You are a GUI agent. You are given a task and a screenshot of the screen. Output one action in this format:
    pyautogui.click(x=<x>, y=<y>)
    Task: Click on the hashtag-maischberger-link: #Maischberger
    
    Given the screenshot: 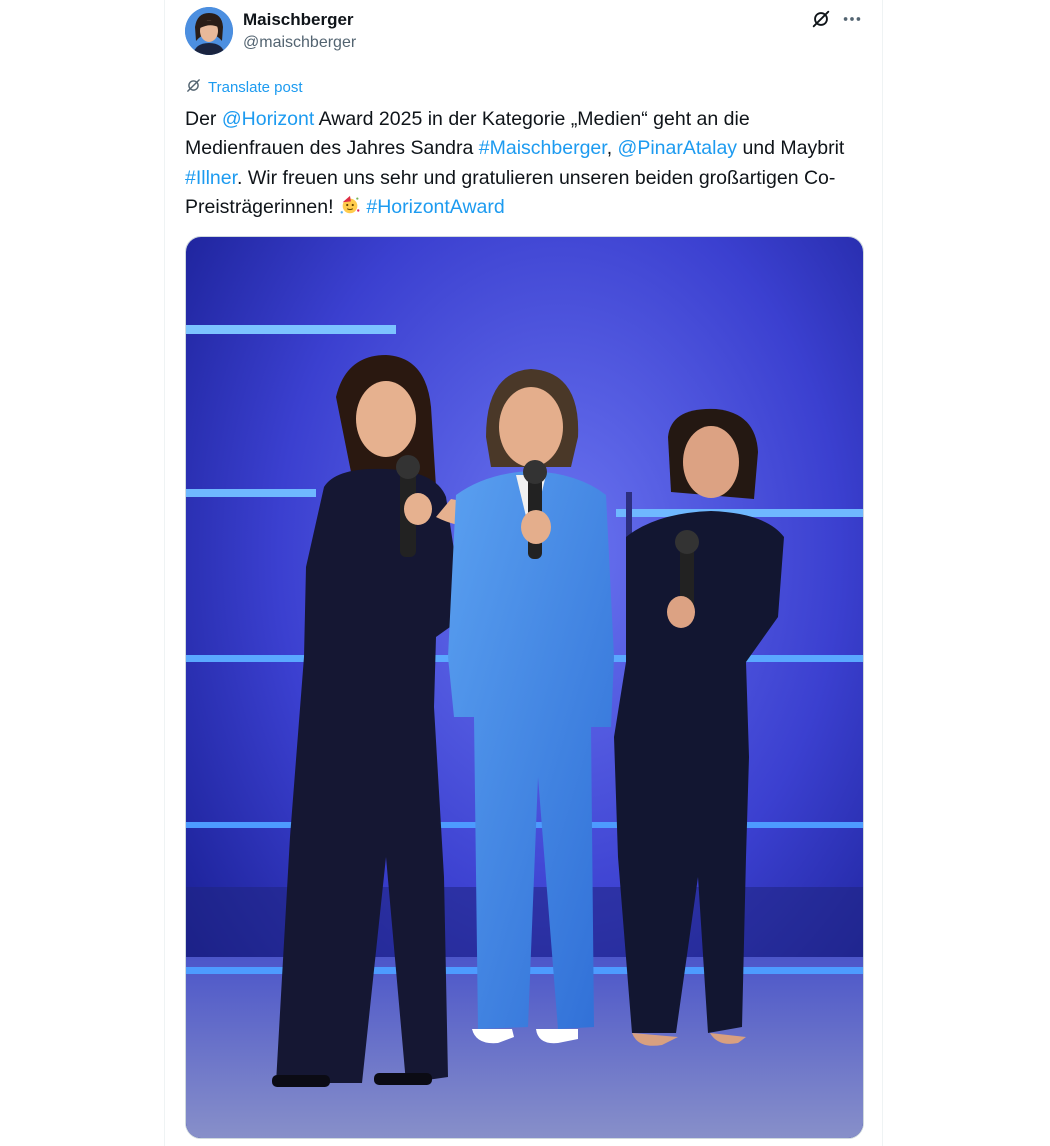 What is the action you would take?
    pyautogui.click(x=543, y=148)
    